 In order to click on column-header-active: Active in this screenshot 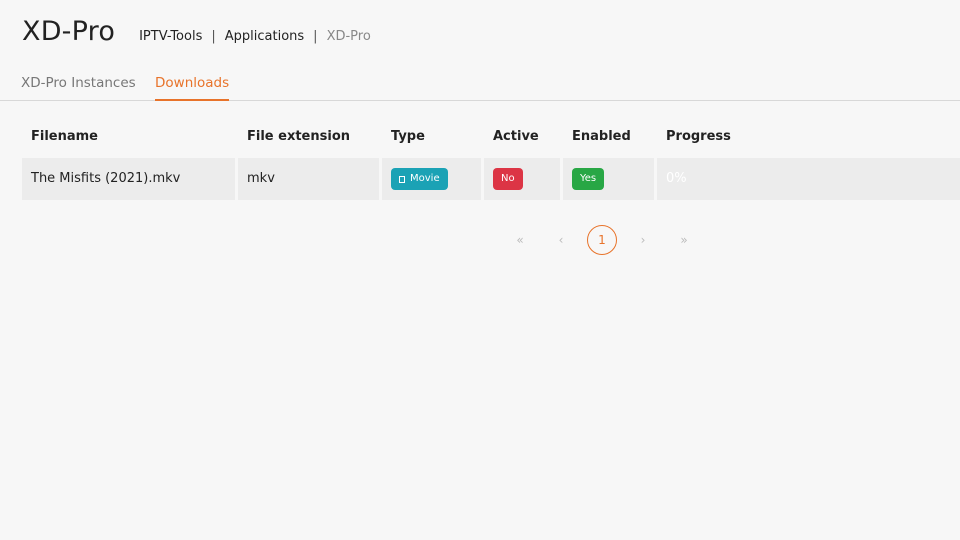, I will do `click(523, 137)`.